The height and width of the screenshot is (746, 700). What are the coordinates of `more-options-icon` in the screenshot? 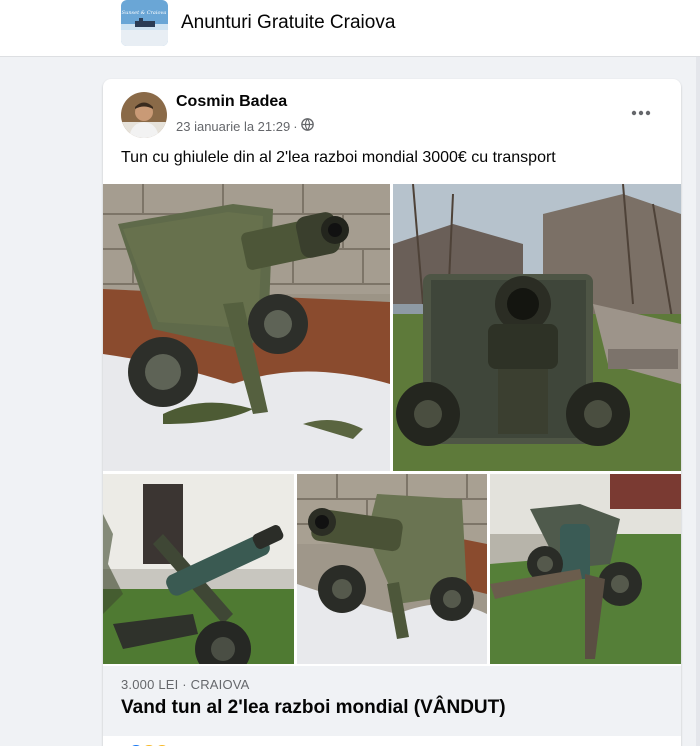 It's located at (641, 113).